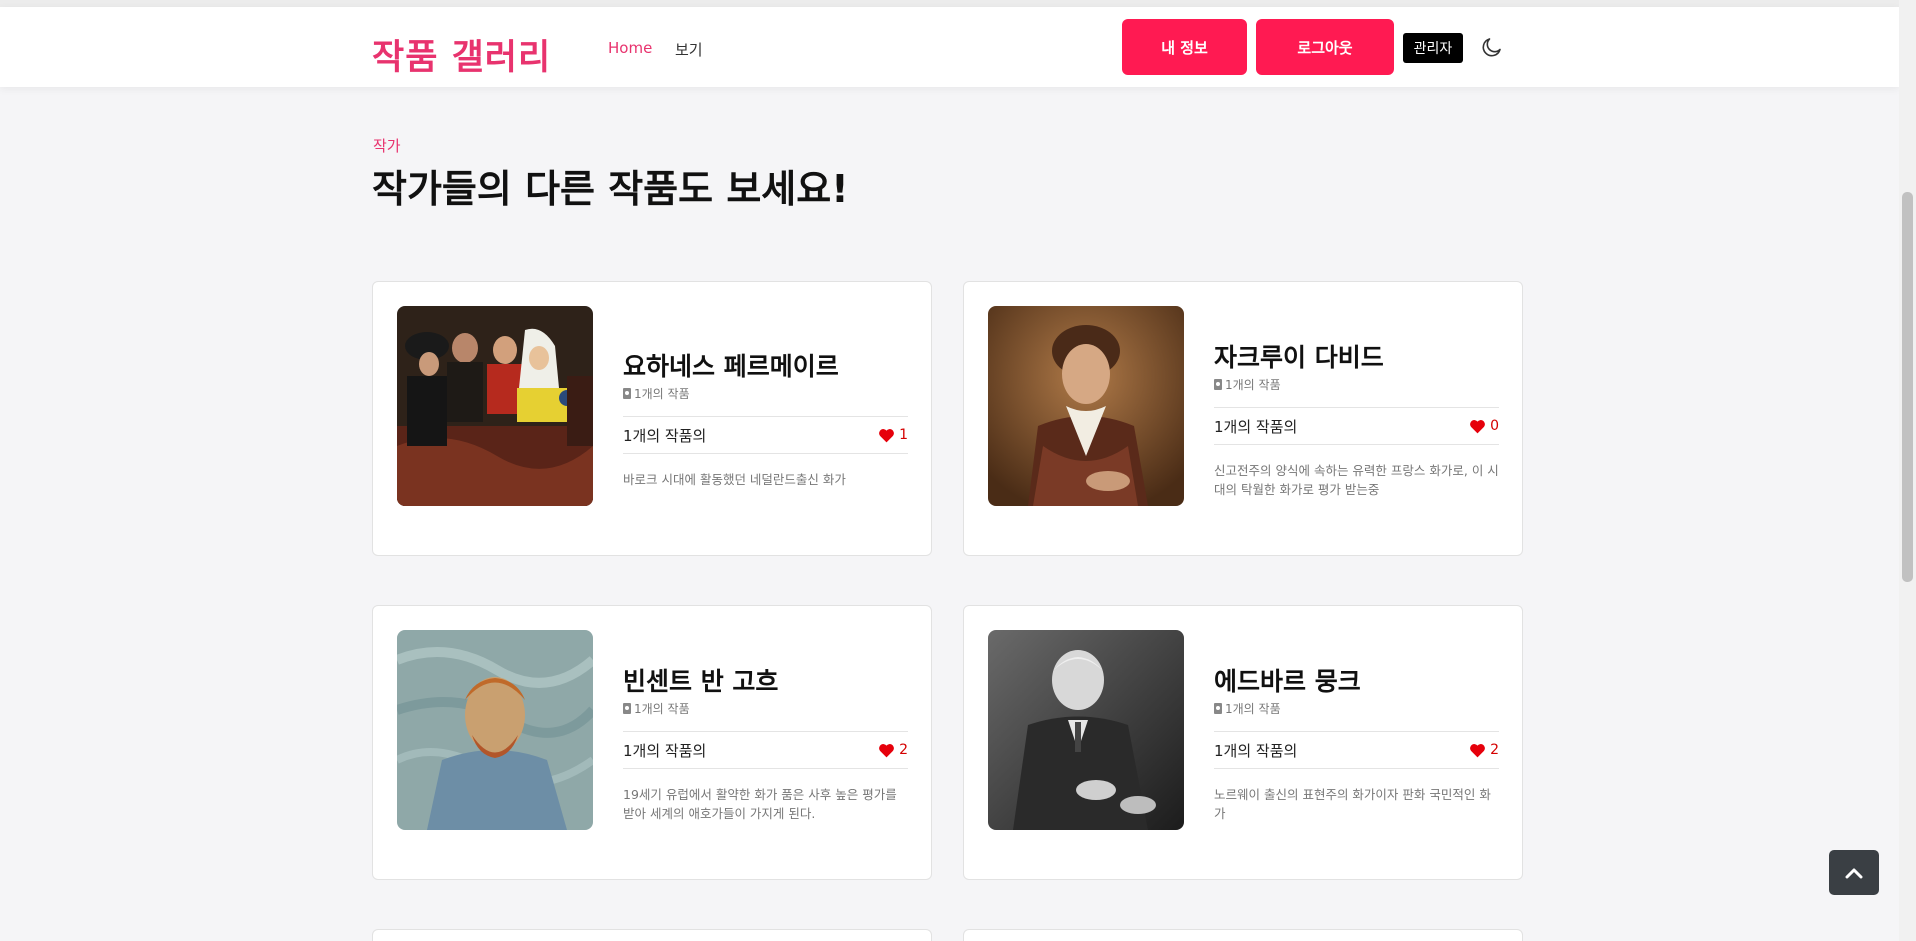 The height and width of the screenshot is (941, 1916). Describe the element at coordinates (1086, 406) in the screenshot. I see `artist-portrait-david` at that location.